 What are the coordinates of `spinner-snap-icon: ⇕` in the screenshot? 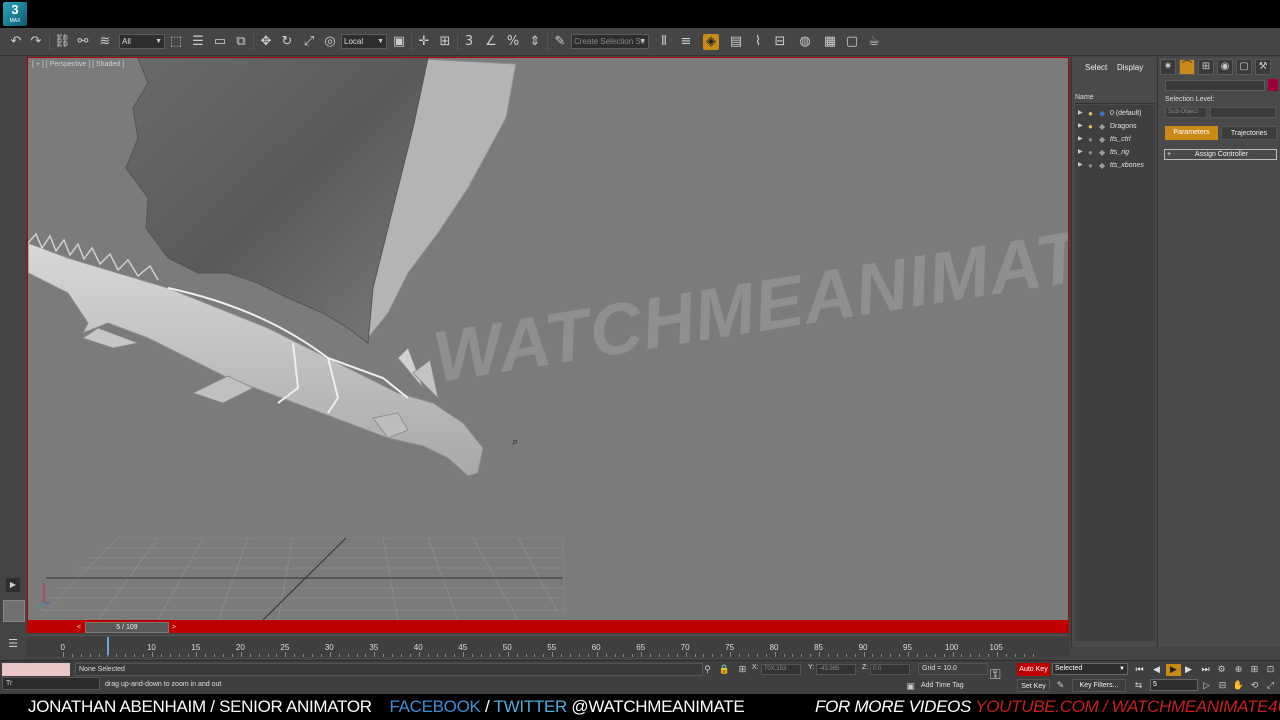 It's located at (535, 42).